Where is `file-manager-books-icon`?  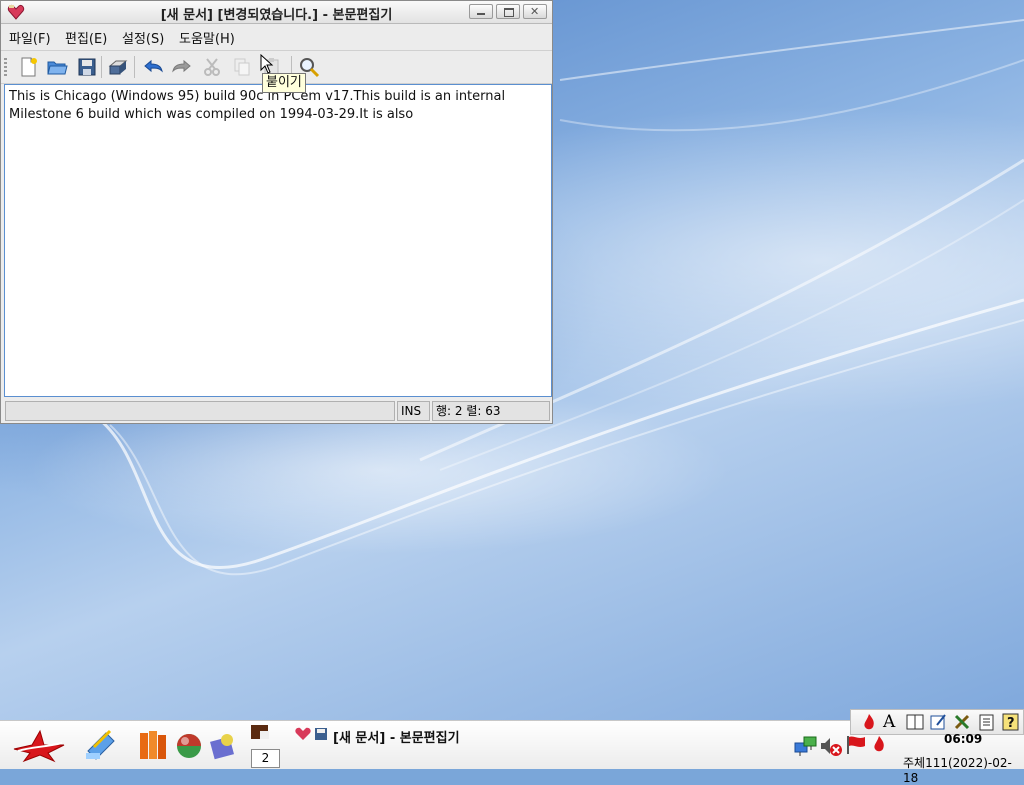
file-manager-books-icon is located at coordinates (153, 745).